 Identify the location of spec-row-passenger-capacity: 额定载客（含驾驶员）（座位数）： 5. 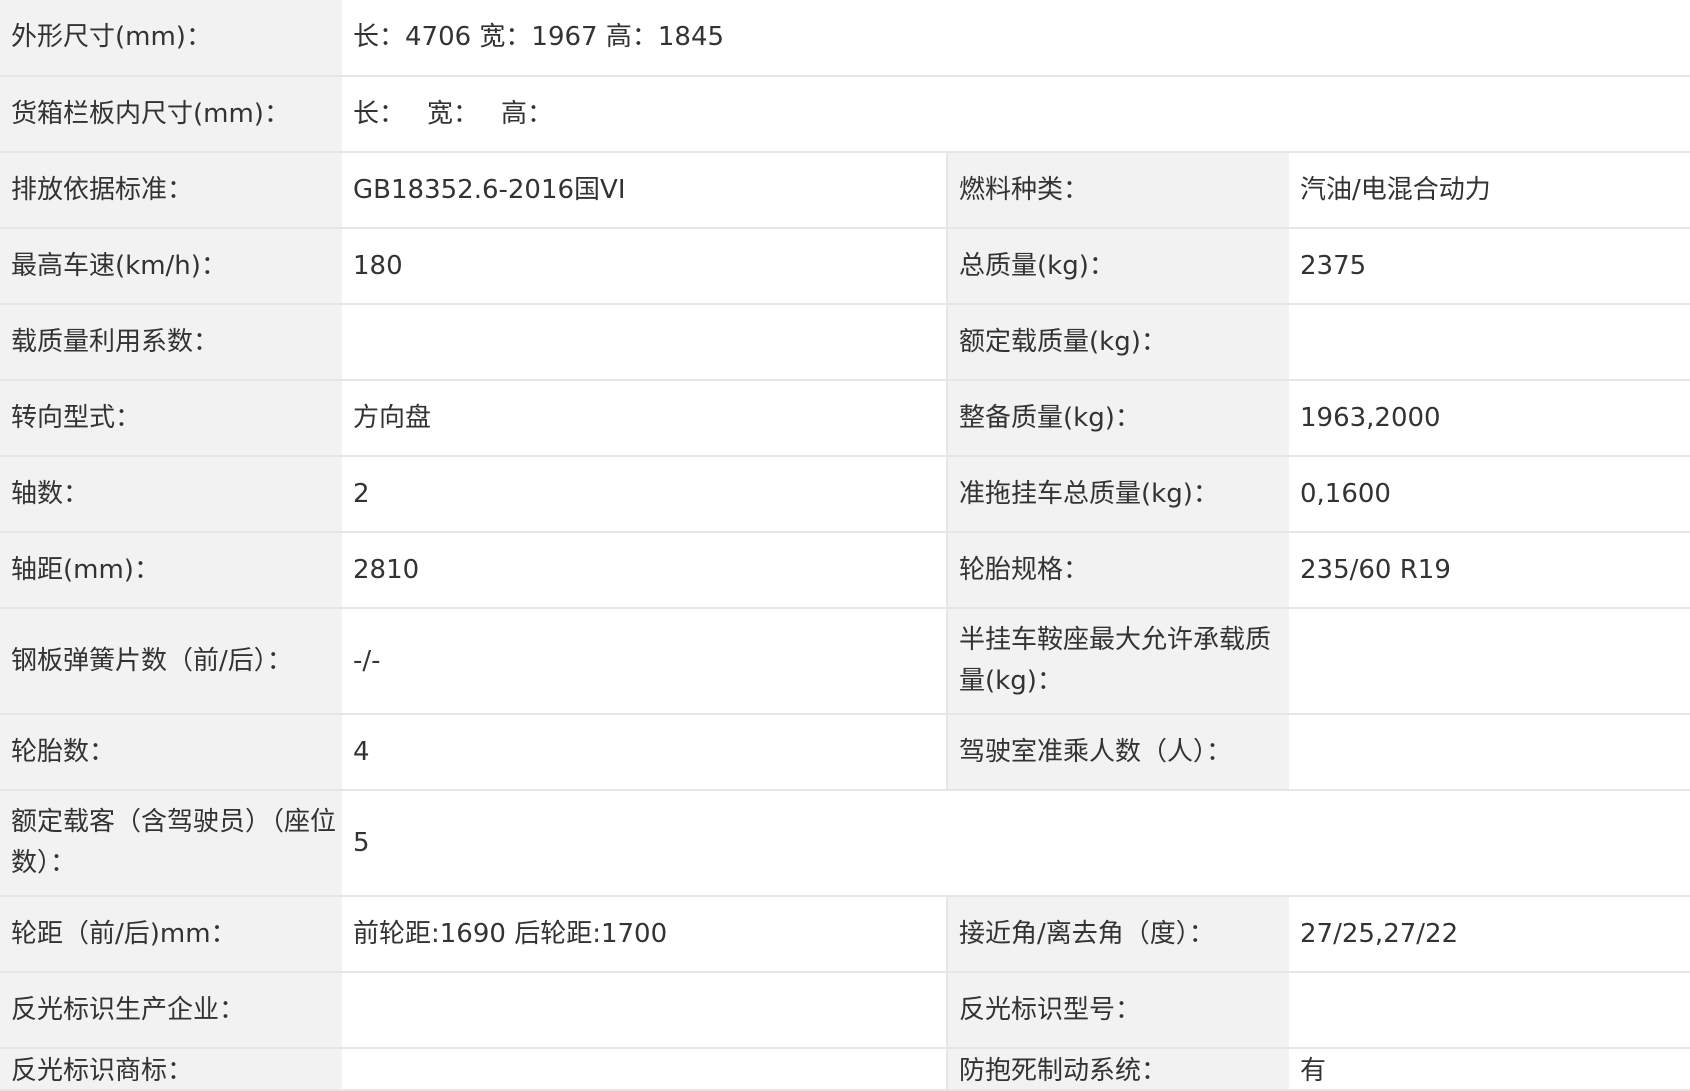
(845, 843).